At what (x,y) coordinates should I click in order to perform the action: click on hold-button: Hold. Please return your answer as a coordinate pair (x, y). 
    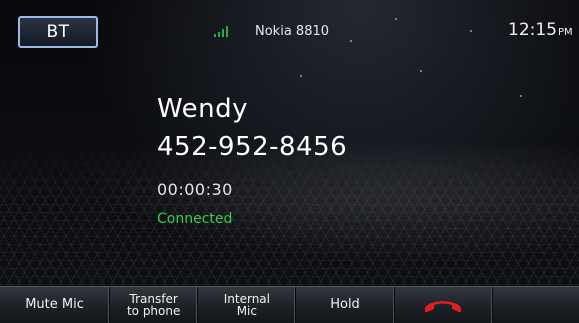
    Looking at the image, I should click on (345, 305).